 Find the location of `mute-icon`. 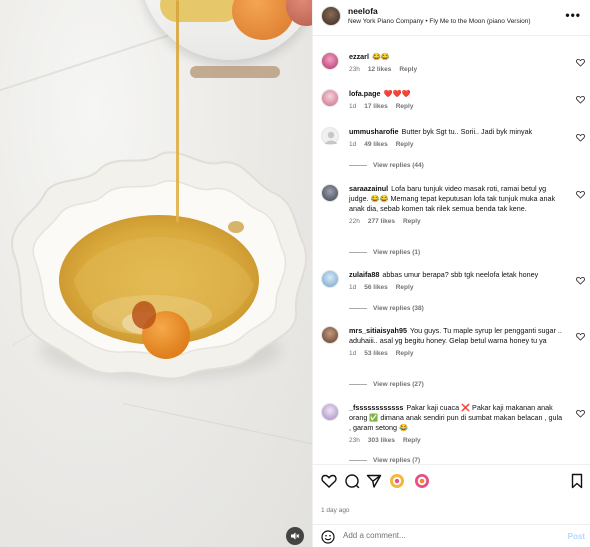

mute-icon is located at coordinates (295, 536).